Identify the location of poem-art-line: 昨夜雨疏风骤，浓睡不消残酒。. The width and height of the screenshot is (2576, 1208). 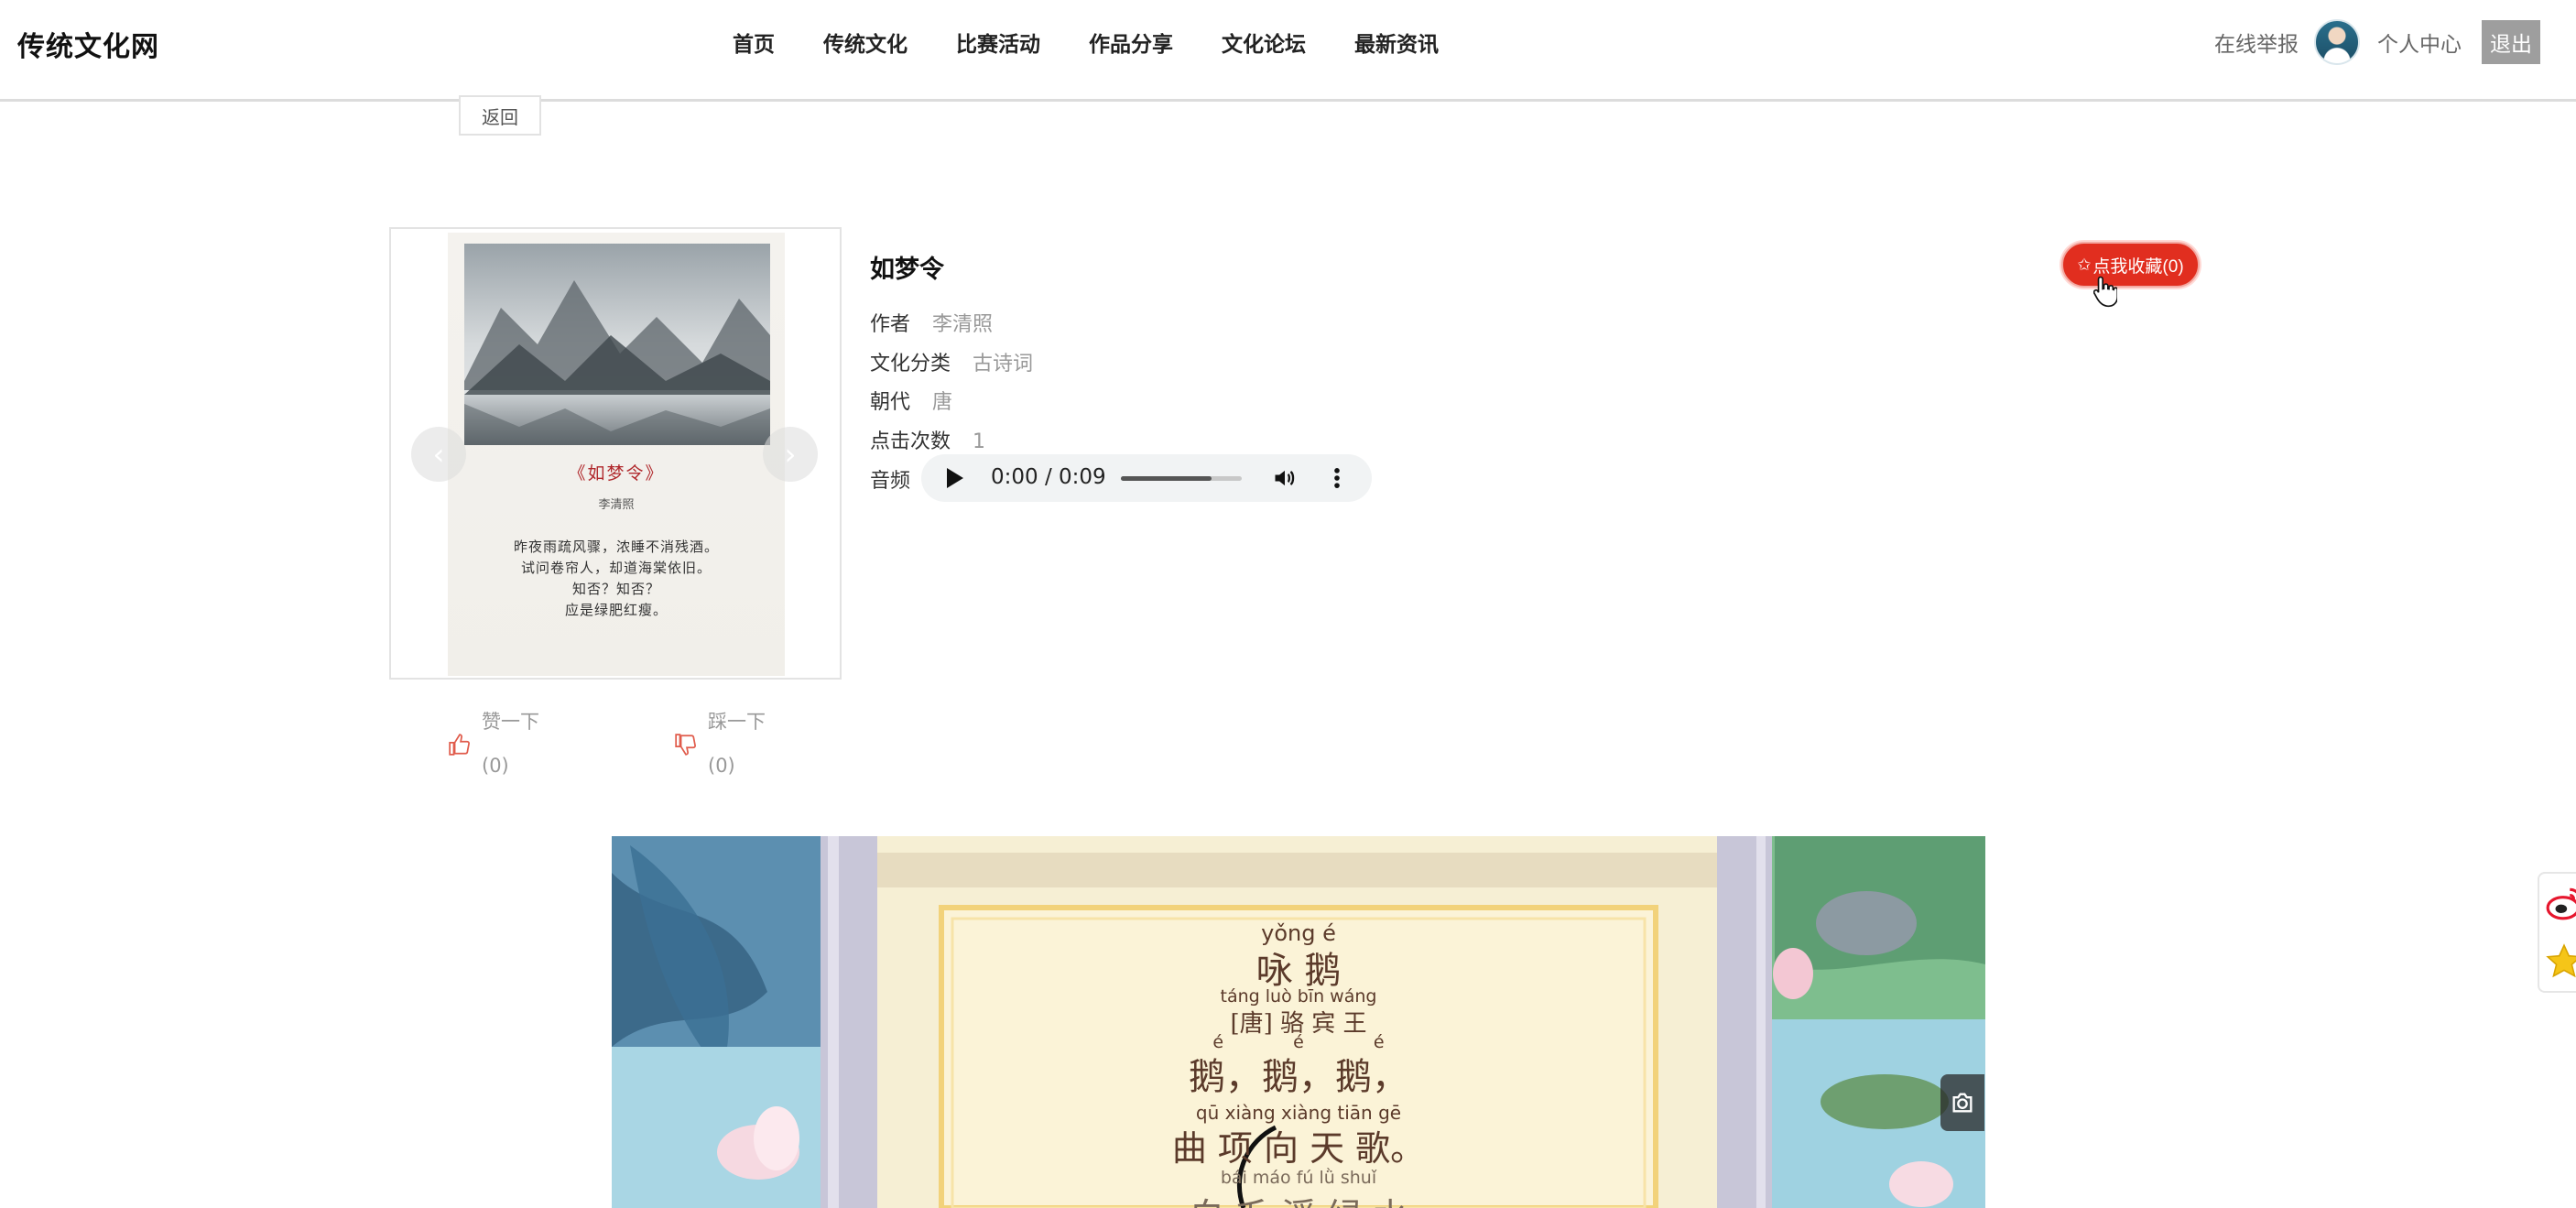
(616, 547).